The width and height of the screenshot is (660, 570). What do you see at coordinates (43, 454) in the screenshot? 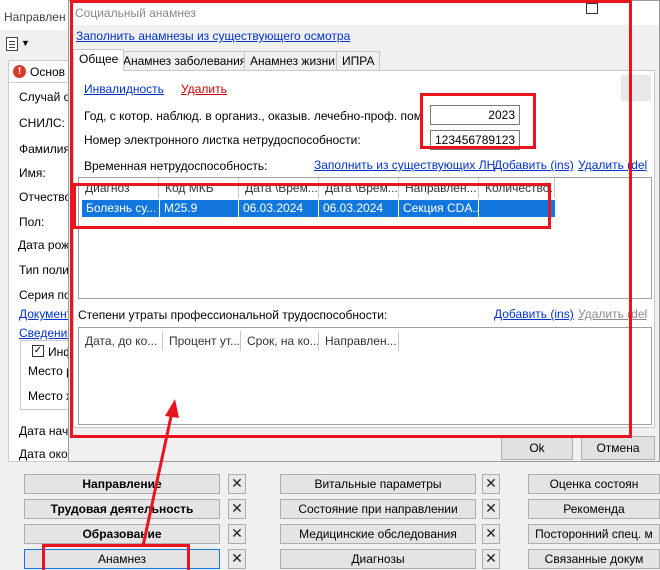
I see `field-label-end-date: Дата око` at bounding box center [43, 454].